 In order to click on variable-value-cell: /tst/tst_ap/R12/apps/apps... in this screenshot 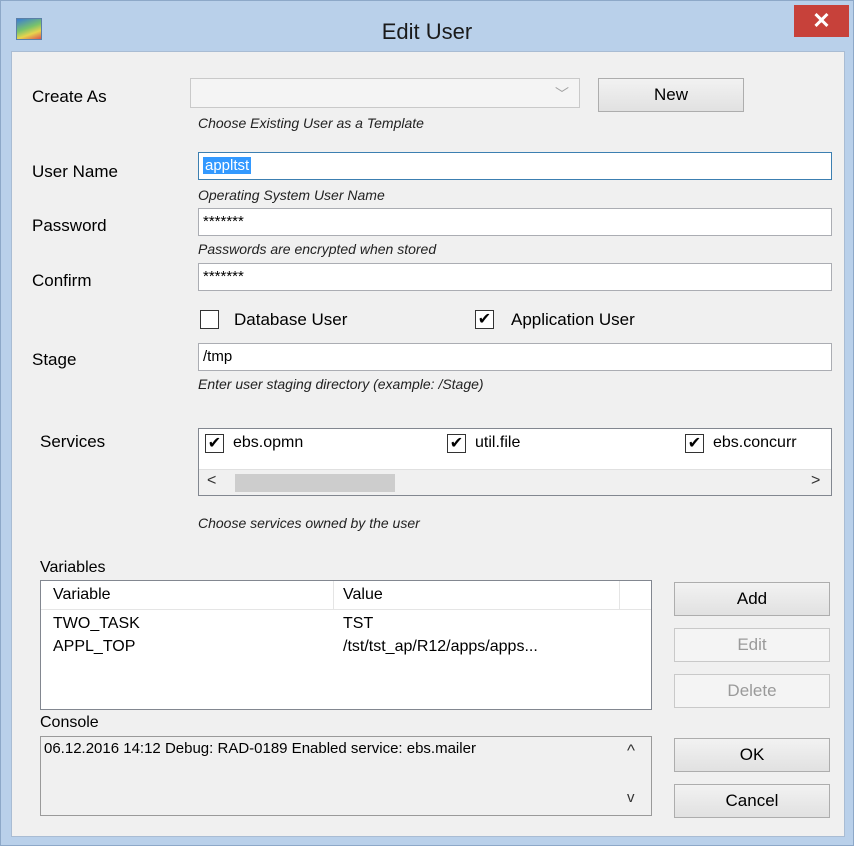, I will do `click(440, 646)`.